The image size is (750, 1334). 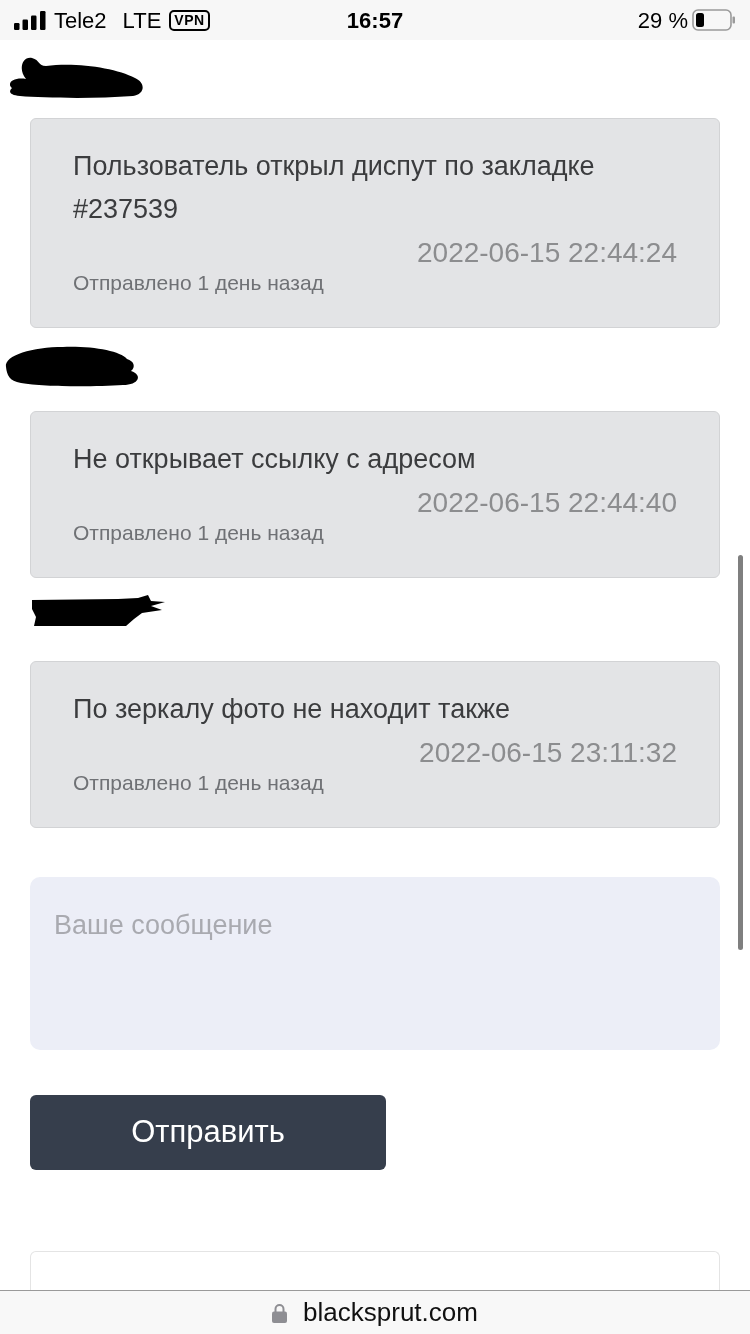 I want to click on battery-icon, so click(x=714, y=20).